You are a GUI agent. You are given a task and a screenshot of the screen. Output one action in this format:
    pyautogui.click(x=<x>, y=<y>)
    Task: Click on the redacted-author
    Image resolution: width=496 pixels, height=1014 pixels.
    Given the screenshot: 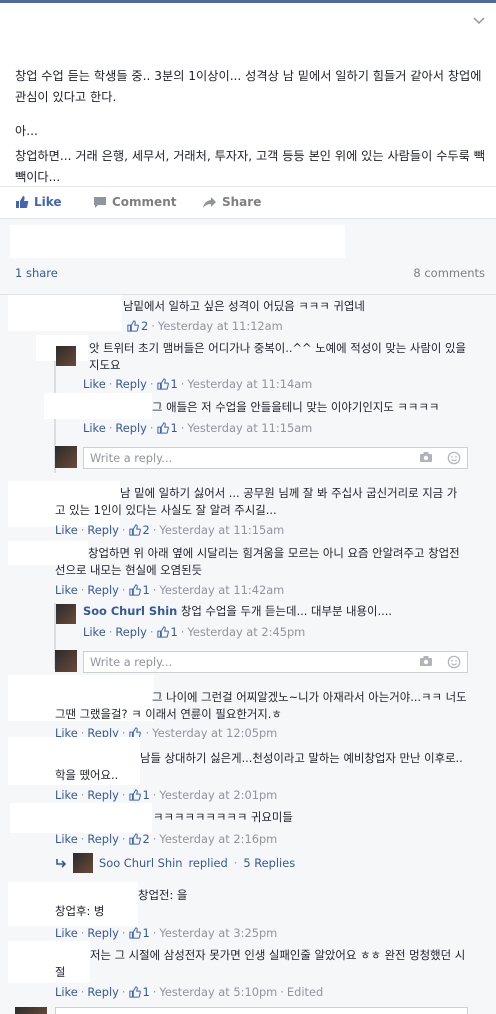 What is the action you would take?
    pyautogui.click(x=98, y=406)
    